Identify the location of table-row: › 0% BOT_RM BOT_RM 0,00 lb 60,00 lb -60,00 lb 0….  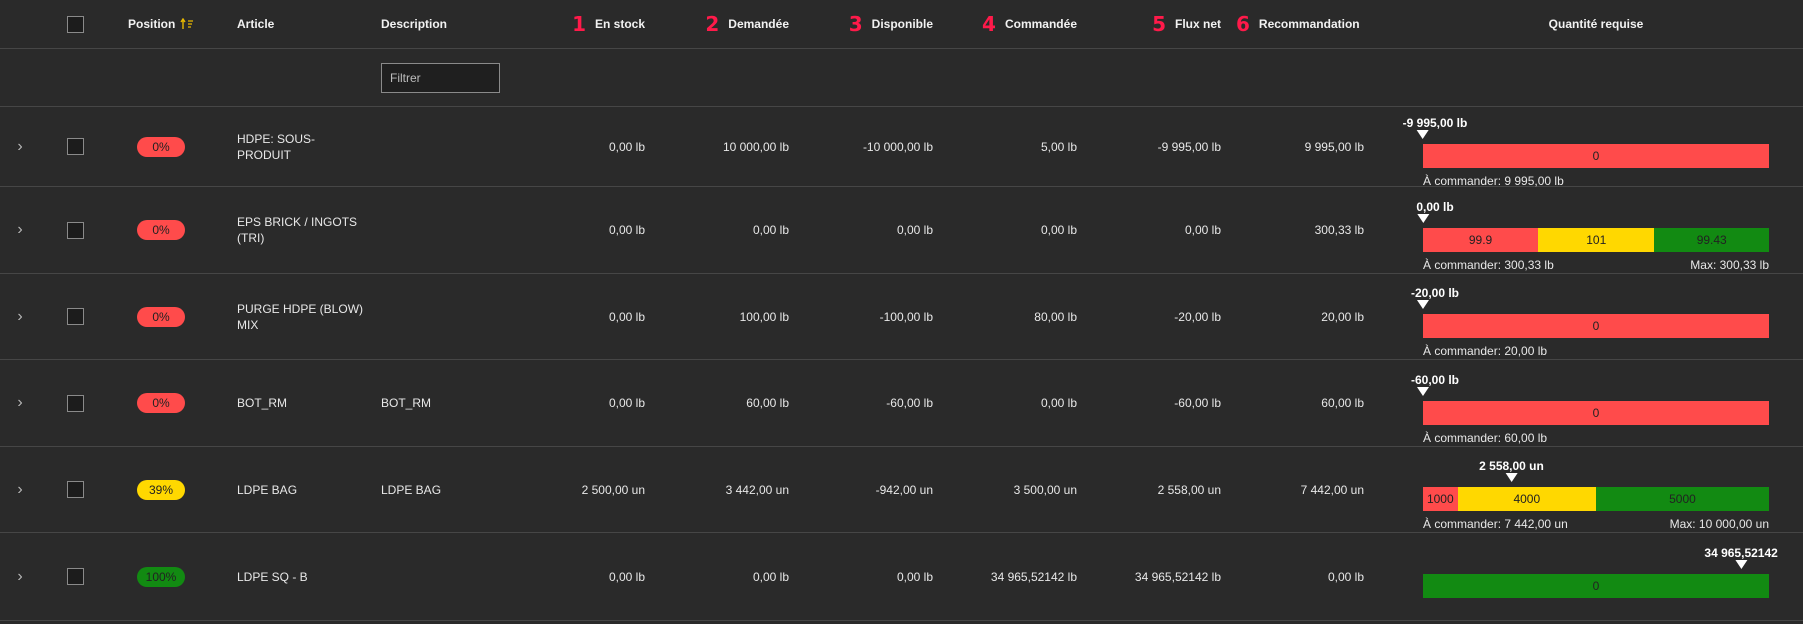
(901, 403).